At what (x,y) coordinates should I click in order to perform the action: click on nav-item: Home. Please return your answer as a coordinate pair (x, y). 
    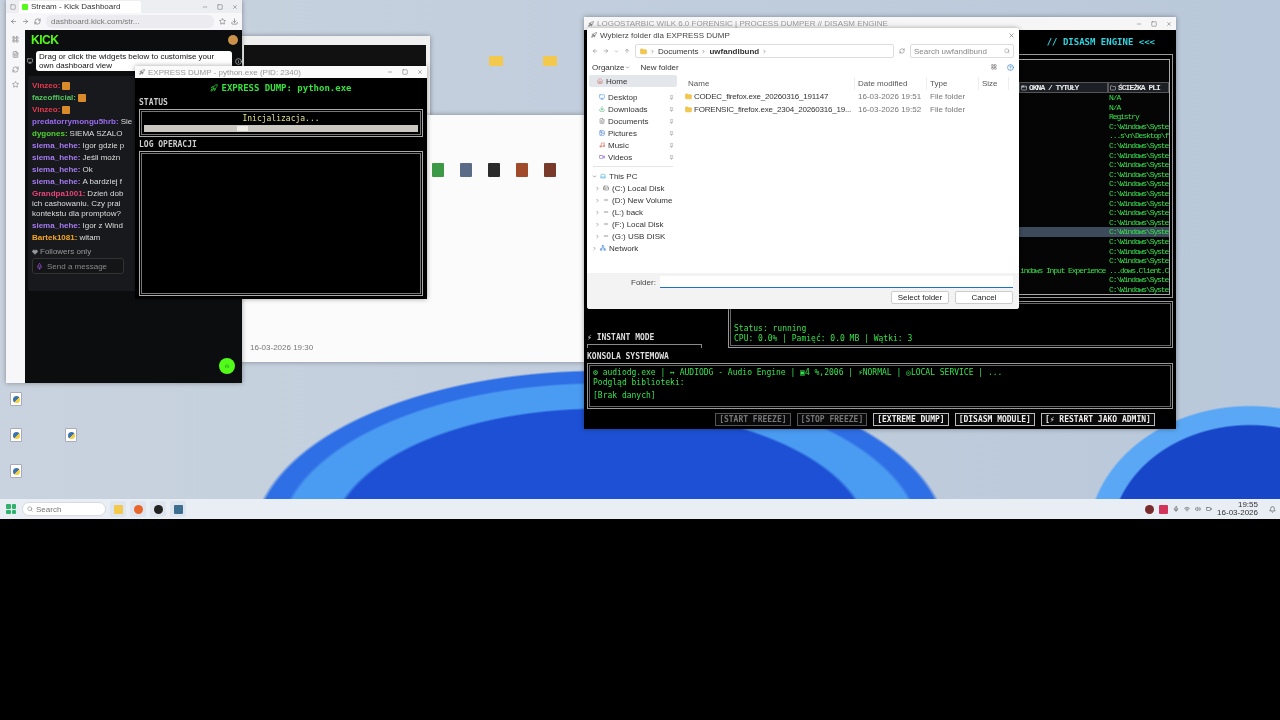
    Looking at the image, I should click on (633, 81).